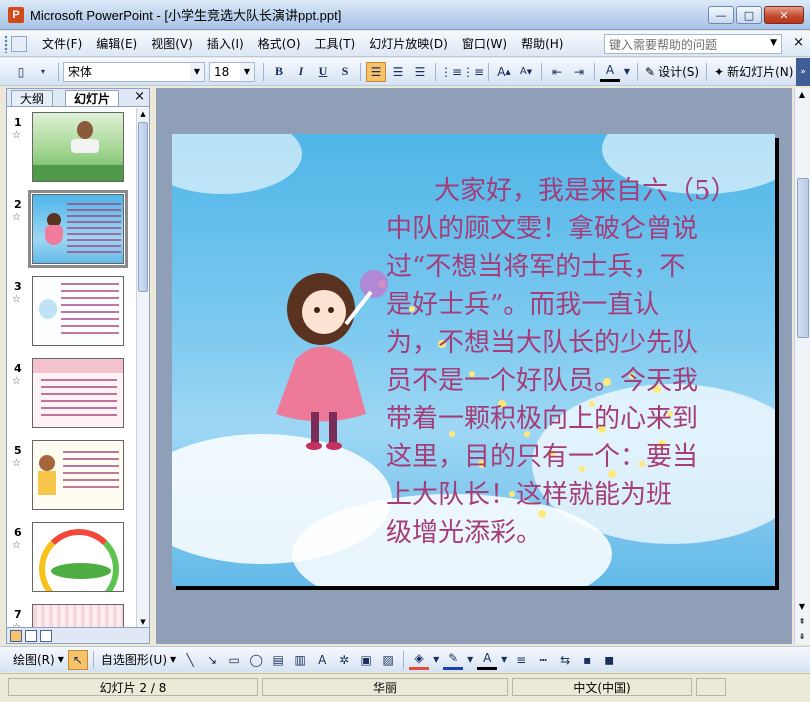 The height and width of the screenshot is (702, 810). Describe the element at coordinates (344, 660) in the screenshot. I see `diagram-icon: ✲` at that location.